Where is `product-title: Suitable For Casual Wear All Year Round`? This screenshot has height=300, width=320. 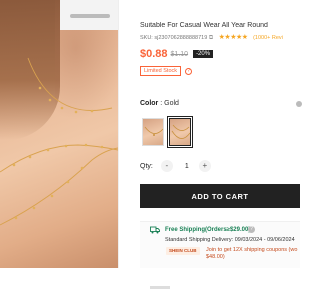
product-title: Suitable For Casual Wear All Year Round is located at coordinates (204, 25).